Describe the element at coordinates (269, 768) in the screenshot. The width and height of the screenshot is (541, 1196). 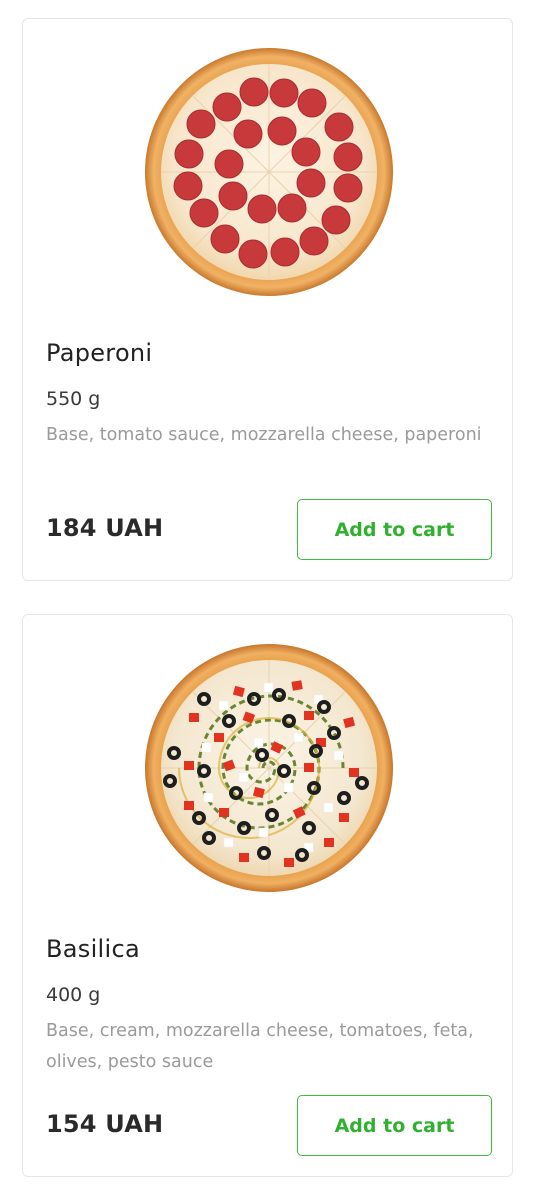
I see `basilica-pizza-image` at that location.